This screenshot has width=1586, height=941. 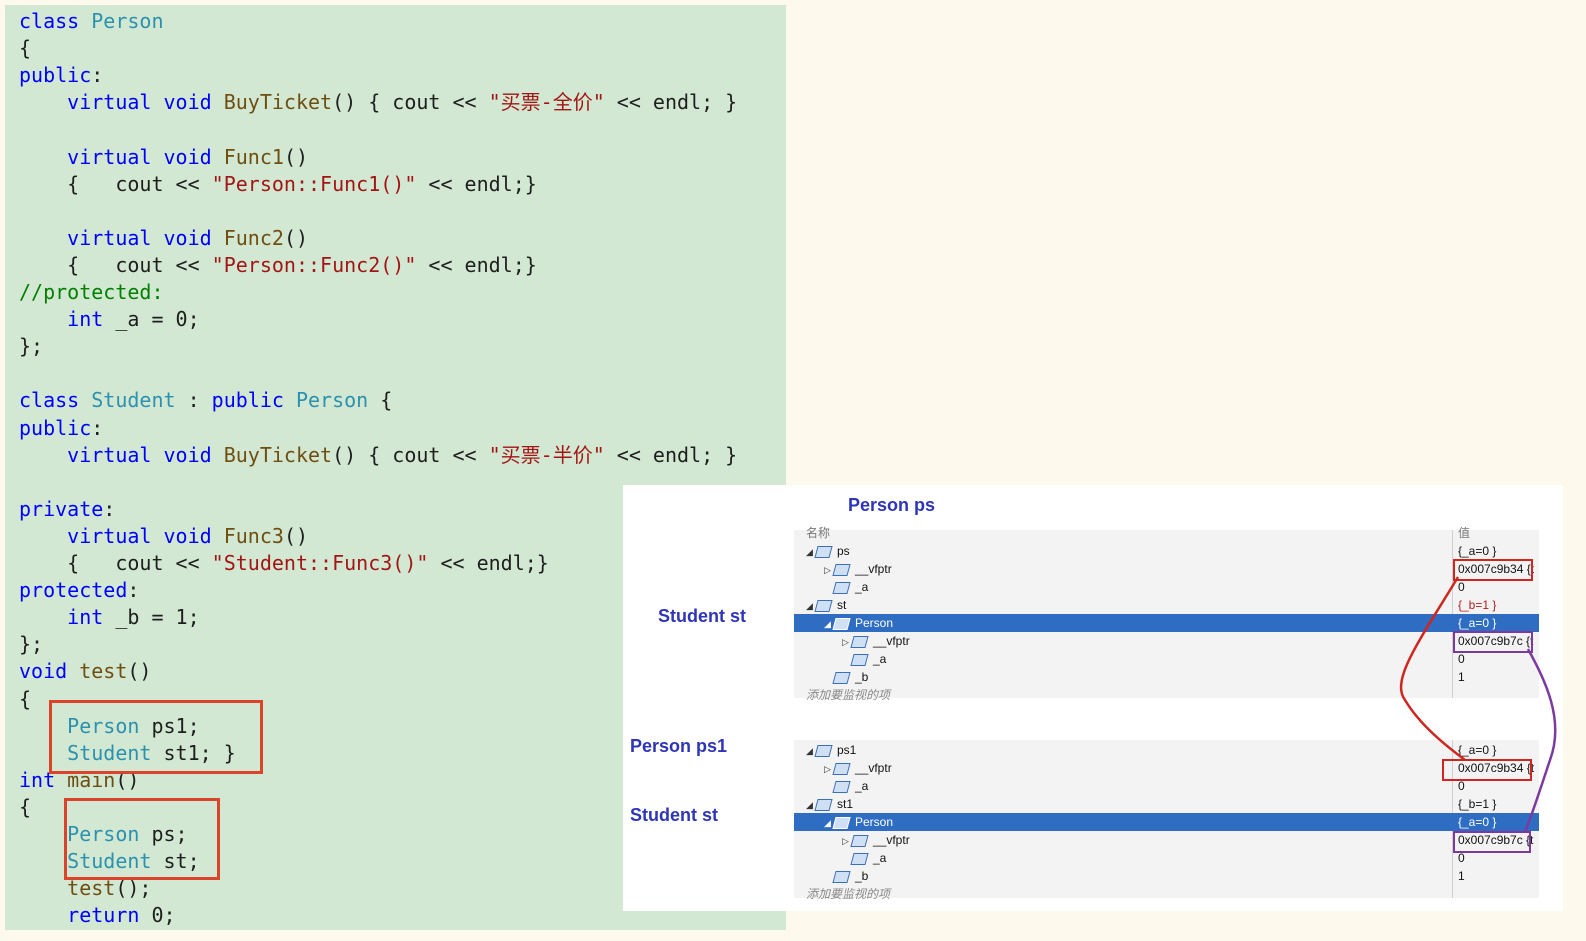 I want to click on highlight-vfptr-st, so click(x=1493, y=642).